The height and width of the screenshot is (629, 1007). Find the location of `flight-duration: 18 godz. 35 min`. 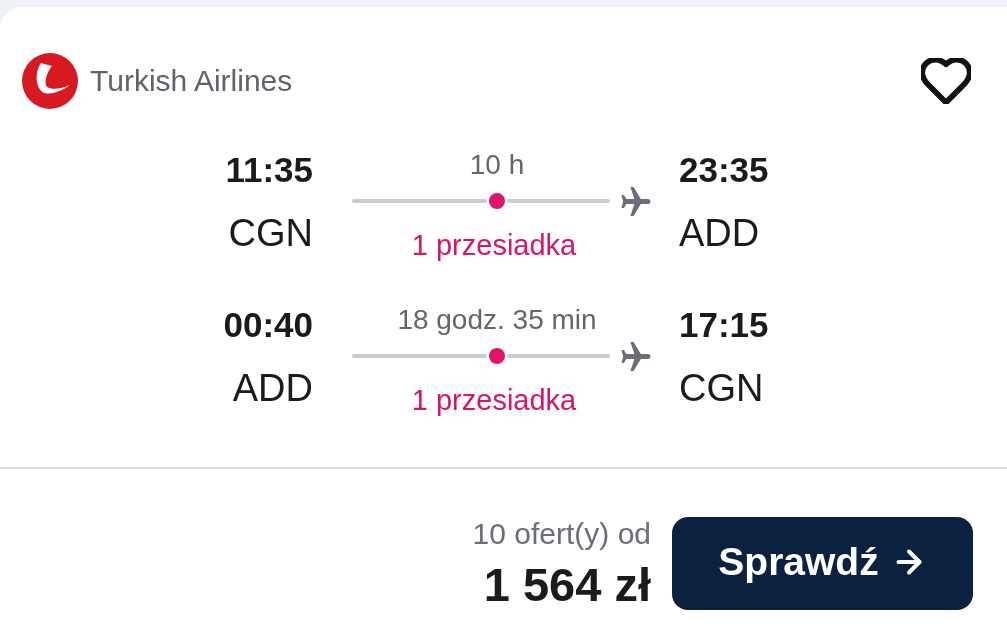

flight-duration: 18 godz. 35 min is located at coordinates (497, 320).